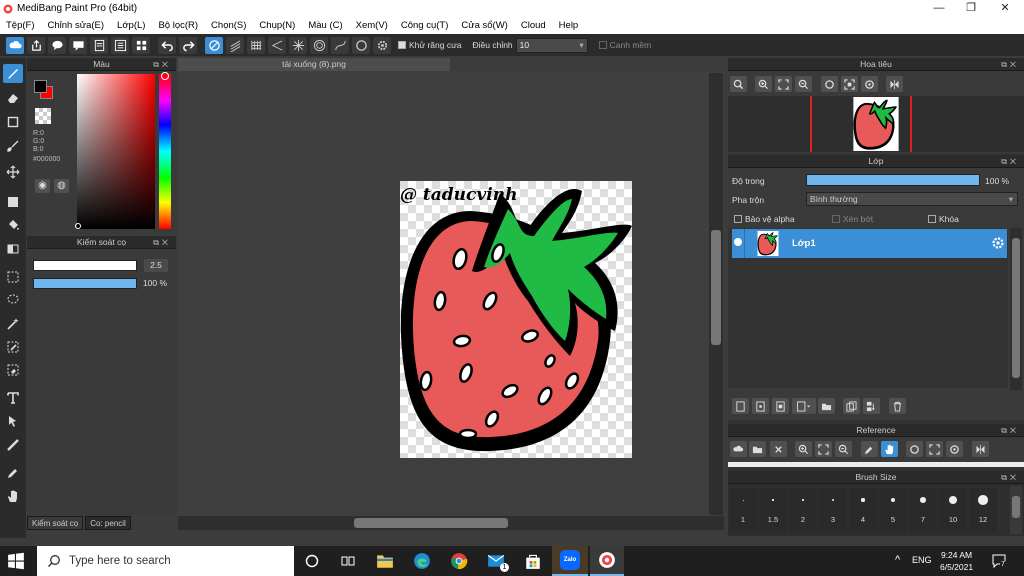 This screenshot has width=1024, height=576. I want to click on layer-list-scrollbar, so click(1016, 309).